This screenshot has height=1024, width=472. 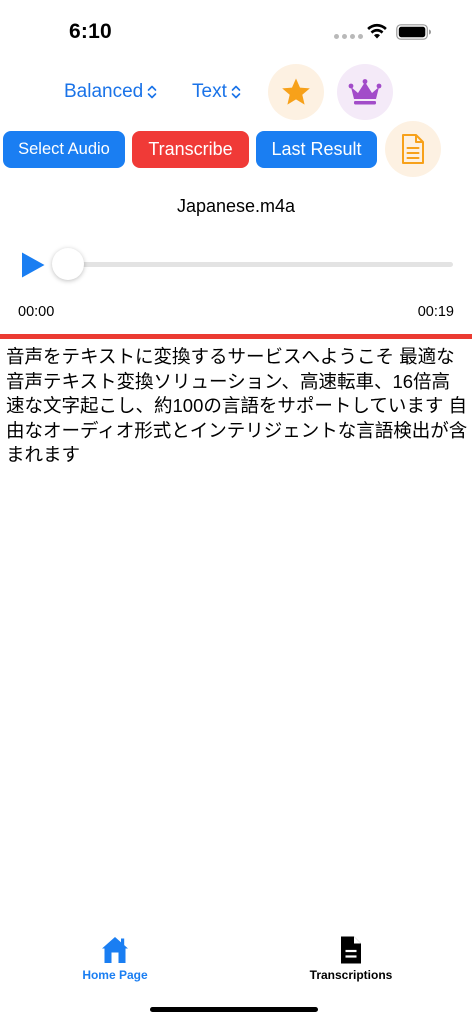 What do you see at coordinates (209, 91) in the screenshot?
I see `format-picker-label: Text` at bounding box center [209, 91].